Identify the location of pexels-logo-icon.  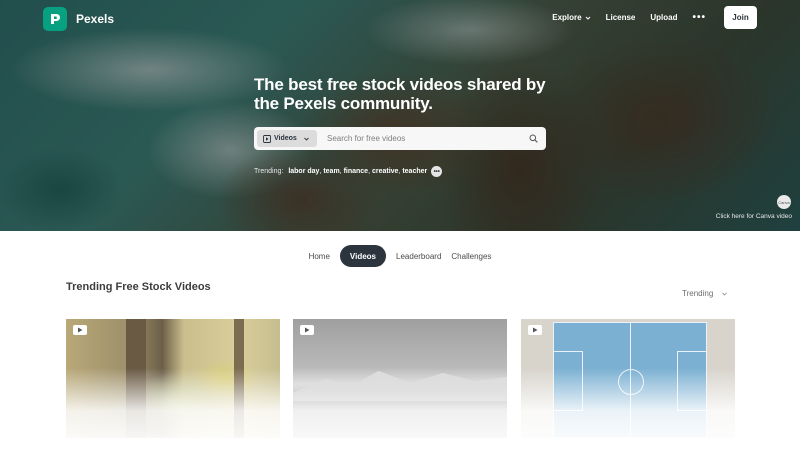
(55, 19).